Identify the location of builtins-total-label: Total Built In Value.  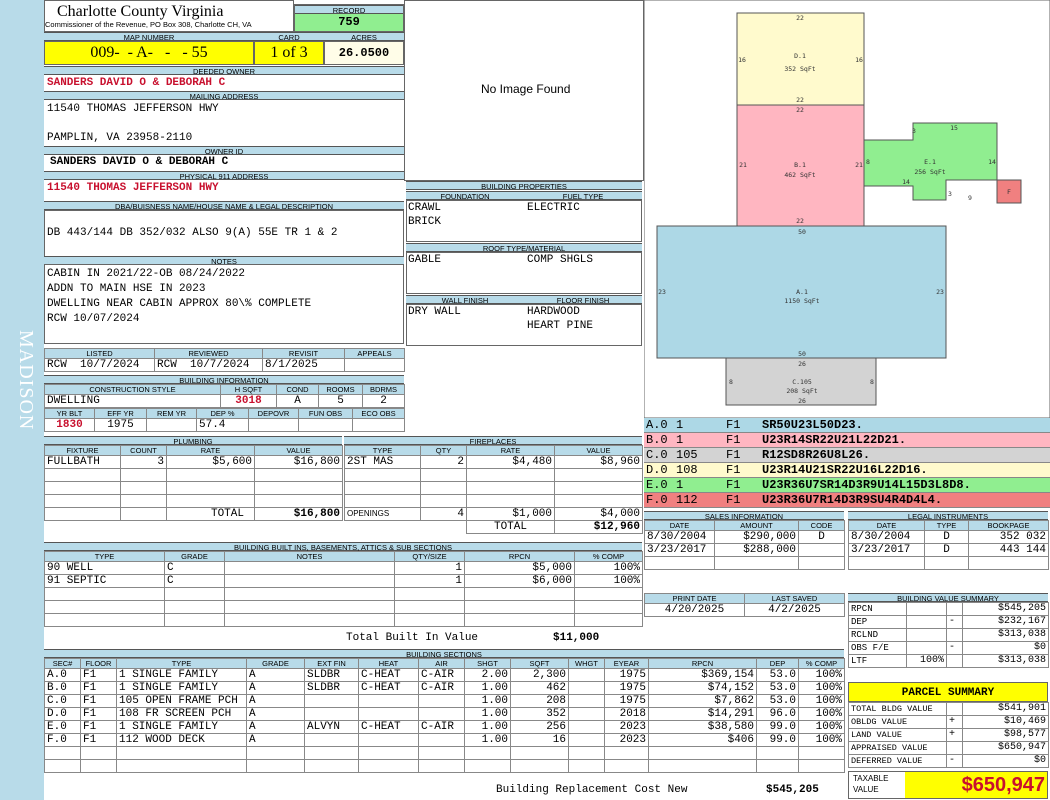
(412, 638).